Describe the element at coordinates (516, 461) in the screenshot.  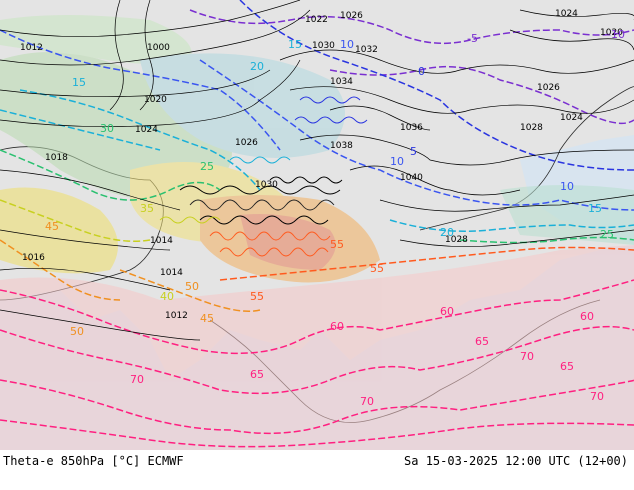
I see `valid-time: Sa 15-03-2025 12:00 UTC (12+00)` at that location.